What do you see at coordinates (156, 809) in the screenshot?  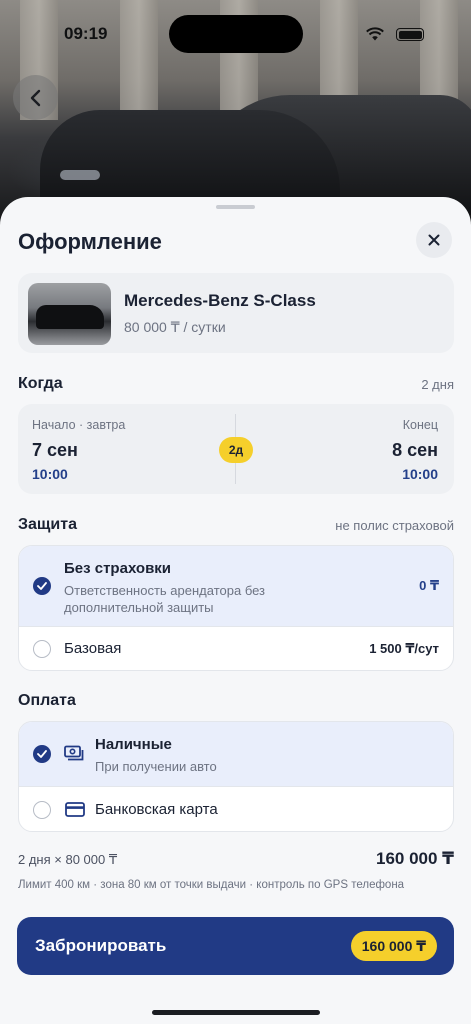 I see `payment-option-title: Банковская карта` at bounding box center [156, 809].